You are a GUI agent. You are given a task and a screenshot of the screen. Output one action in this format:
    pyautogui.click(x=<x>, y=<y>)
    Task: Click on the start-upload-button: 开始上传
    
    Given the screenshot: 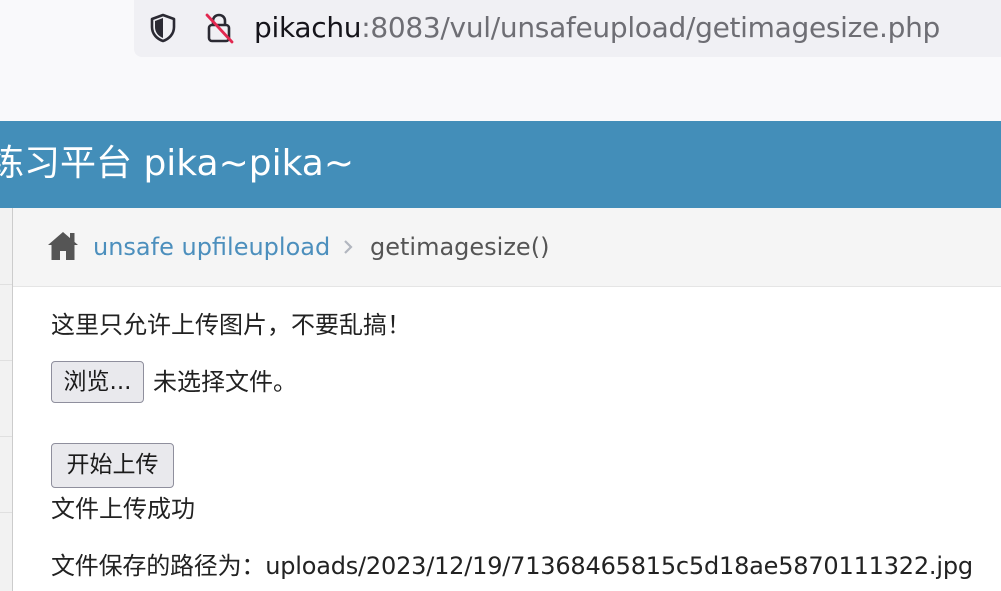 What is the action you would take?
    pyautogui.click(x=112, y=465)
    